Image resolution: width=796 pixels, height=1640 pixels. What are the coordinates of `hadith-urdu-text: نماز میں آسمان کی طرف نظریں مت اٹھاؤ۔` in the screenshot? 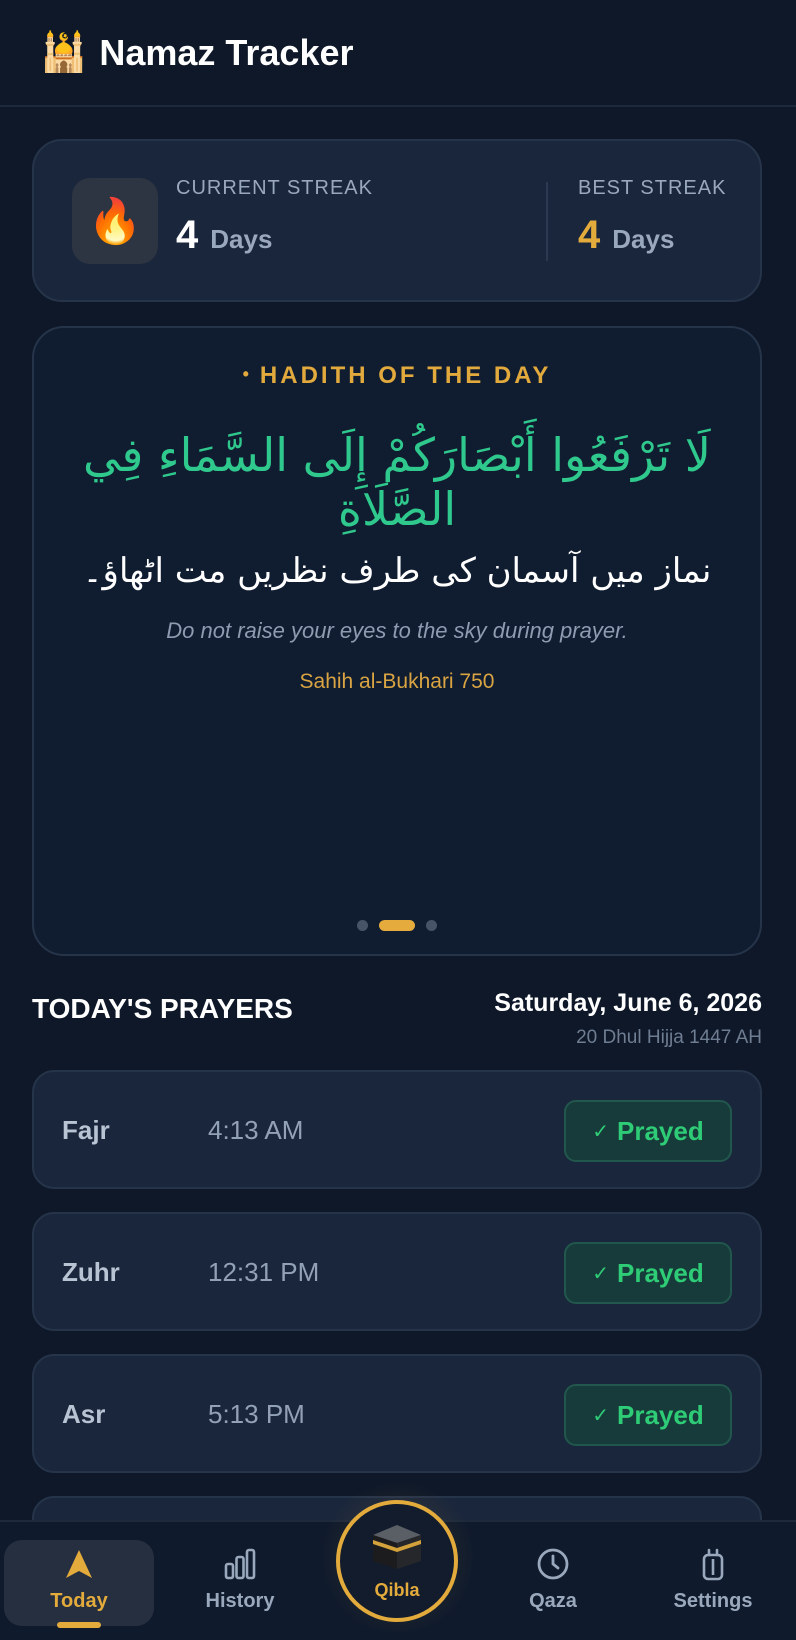 It's located at (397, 571).